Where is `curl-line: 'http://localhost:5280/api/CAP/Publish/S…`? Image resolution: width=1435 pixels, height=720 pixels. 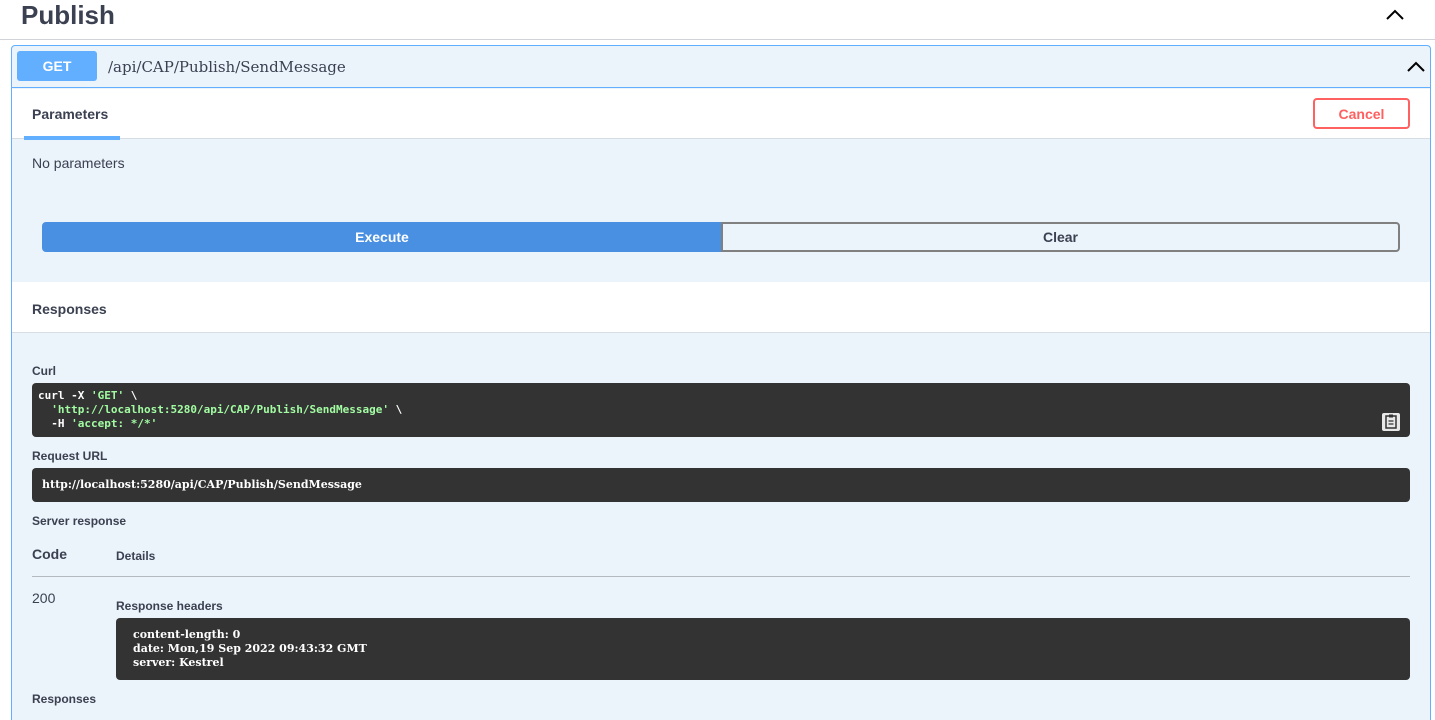
curl-line: 'http://localhost:5280/api/CAP/Publish/S… is located at coordinates (227, 409).